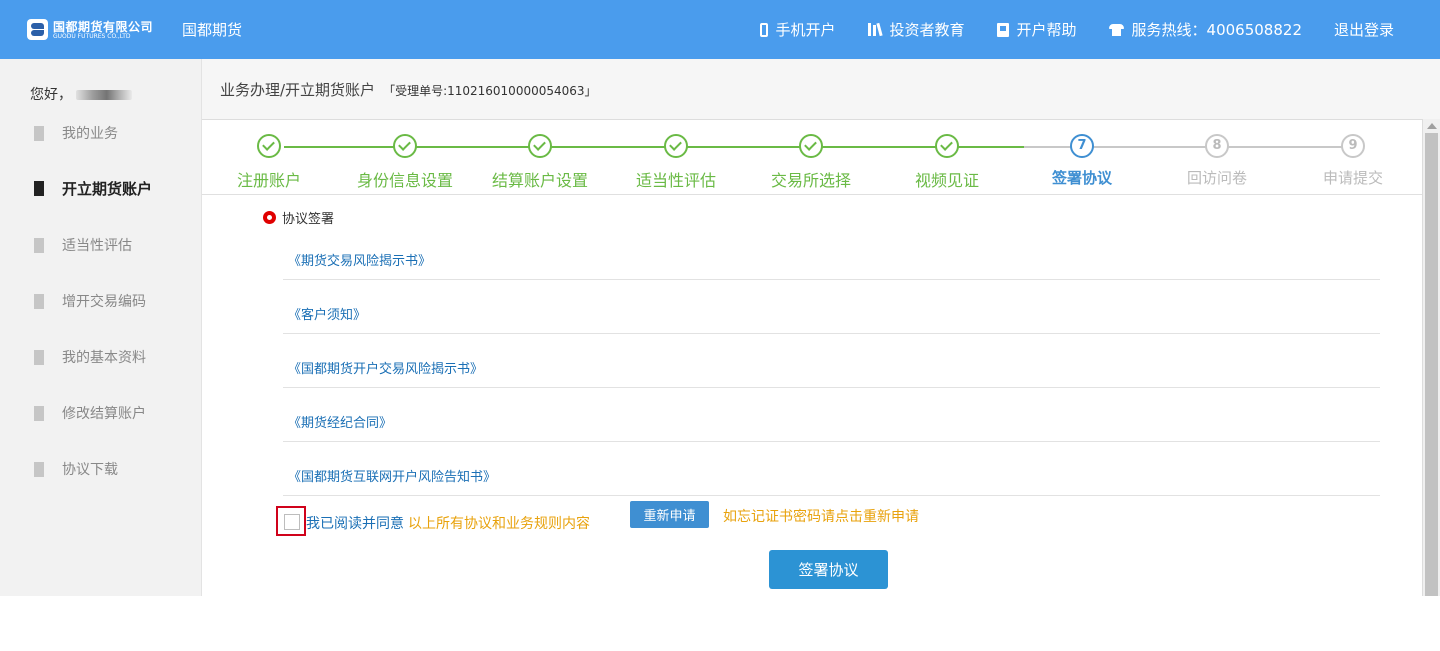 The height and width of the screenshot is (651, 1440). What do you see at coordinates (1046, 30) in the screenshot?
I see `nav-label: 开户帮助` at bounding box center [1046, 30].